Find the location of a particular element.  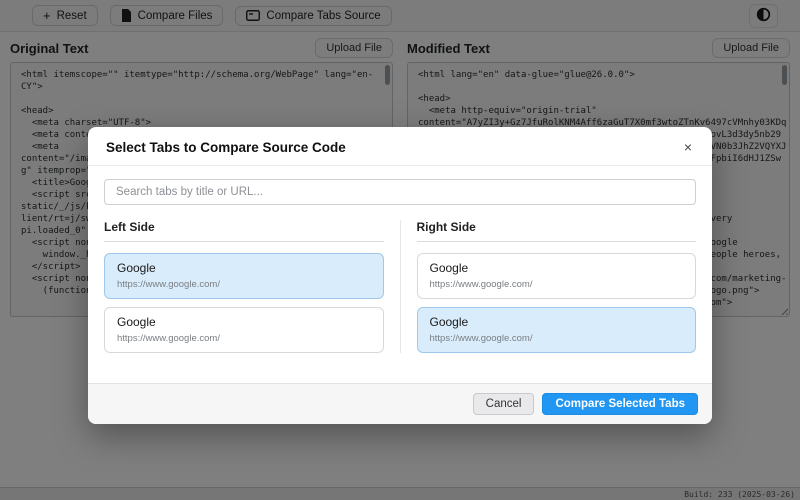

close-icon: × is located at coordinates (688, 147).